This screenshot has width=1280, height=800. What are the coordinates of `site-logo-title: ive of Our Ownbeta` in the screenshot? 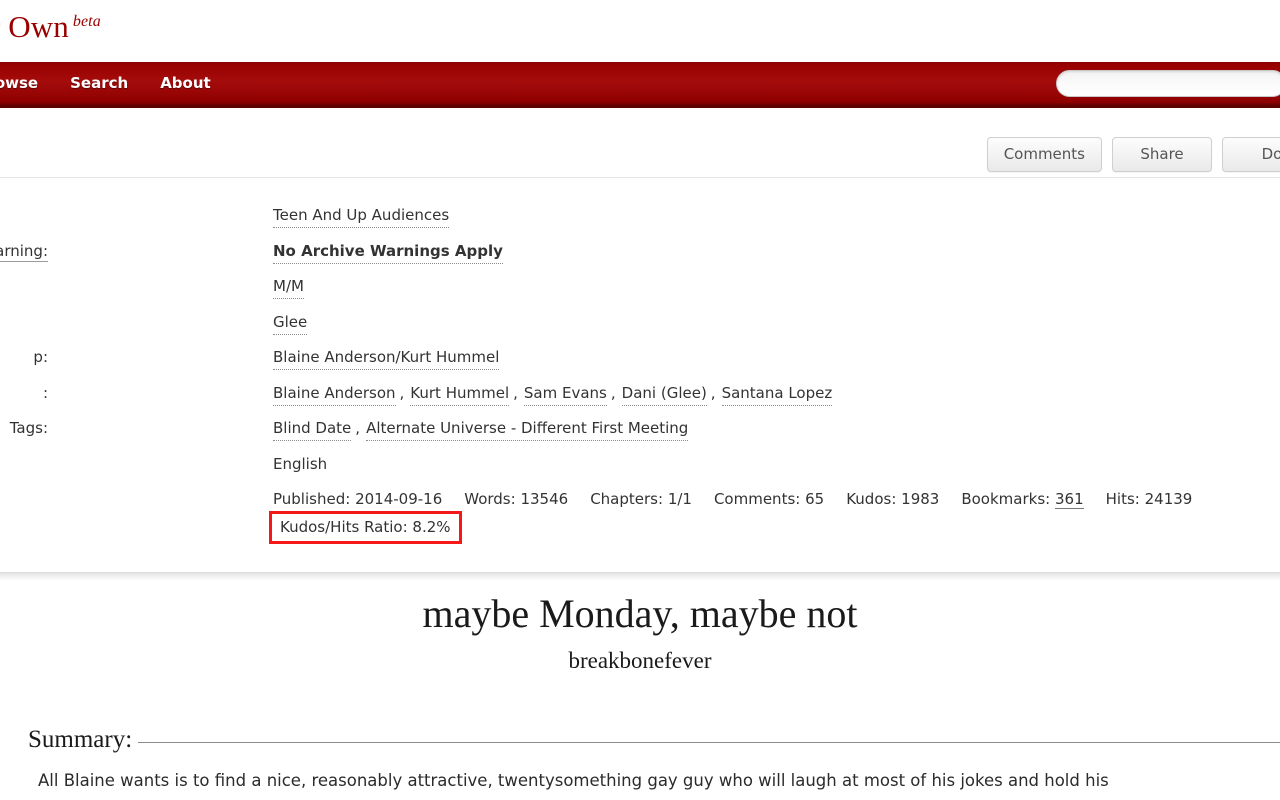 It's located at (50, 27).